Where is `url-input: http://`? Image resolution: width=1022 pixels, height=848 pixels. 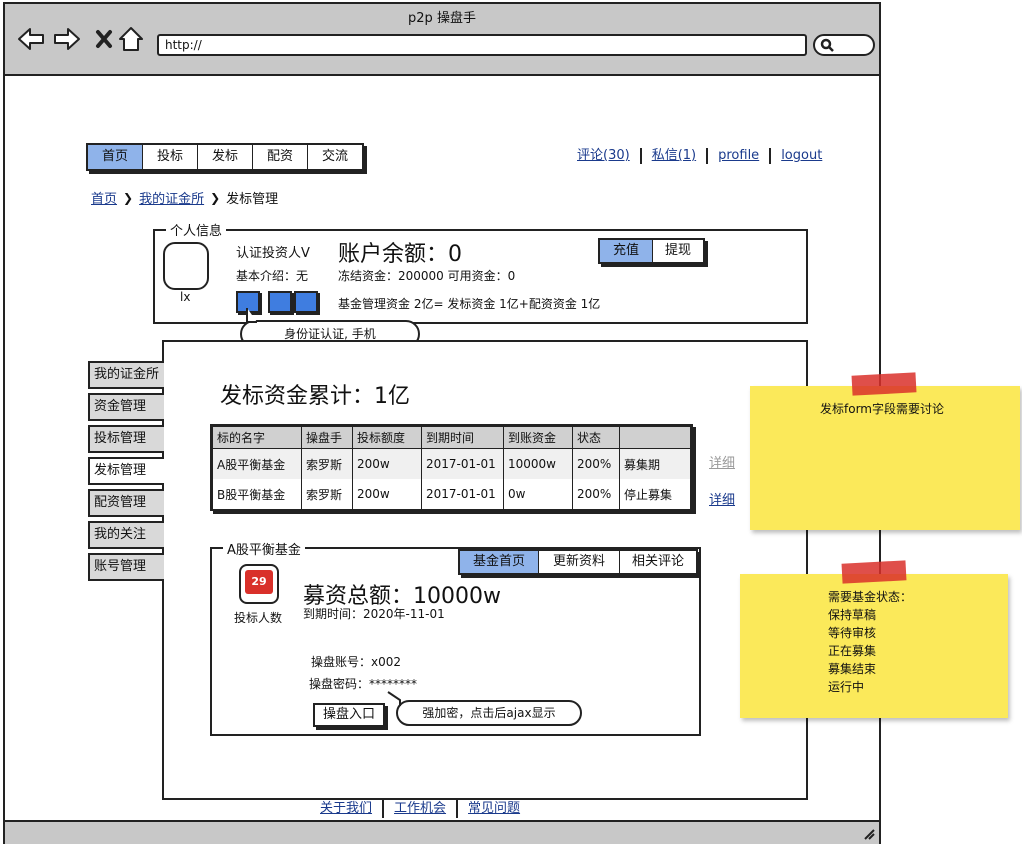 url-input: http:// is located at coordinates (482, 45).